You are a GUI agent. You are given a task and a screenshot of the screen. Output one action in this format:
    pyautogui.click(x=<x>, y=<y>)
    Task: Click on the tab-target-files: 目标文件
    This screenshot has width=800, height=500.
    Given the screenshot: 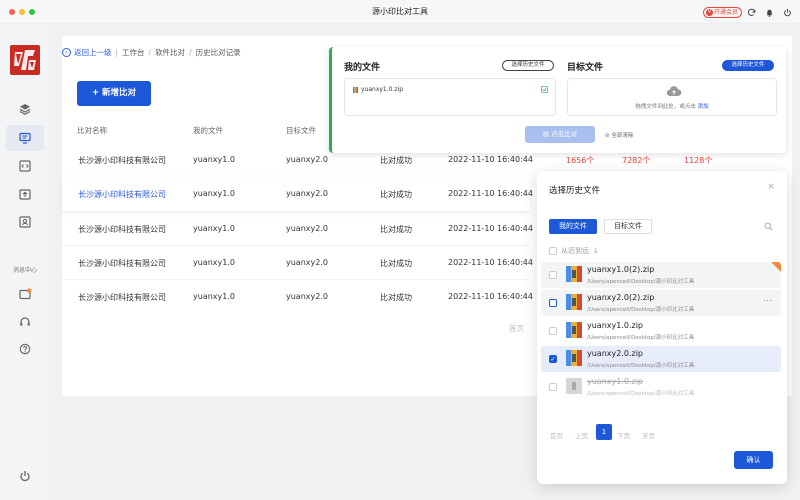 What is the action you would take?
    pyautogui.click(x=628, y=226)
    